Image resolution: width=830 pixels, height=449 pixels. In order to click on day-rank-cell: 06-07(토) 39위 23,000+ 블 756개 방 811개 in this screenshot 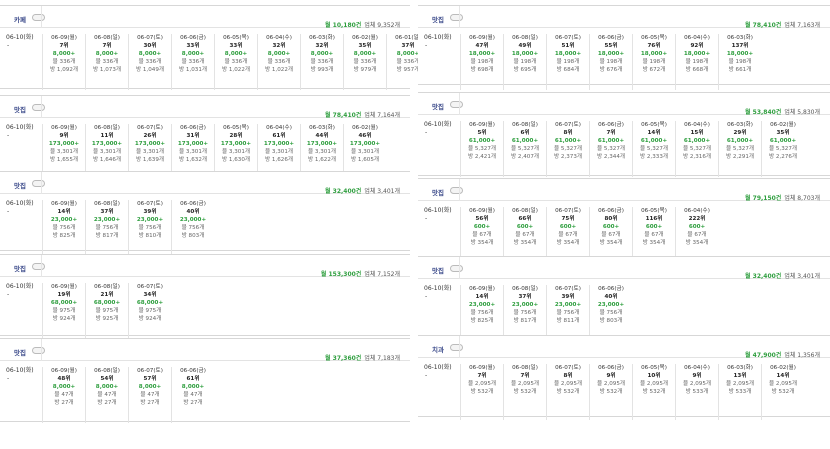, I will do `click(568, 305)`.